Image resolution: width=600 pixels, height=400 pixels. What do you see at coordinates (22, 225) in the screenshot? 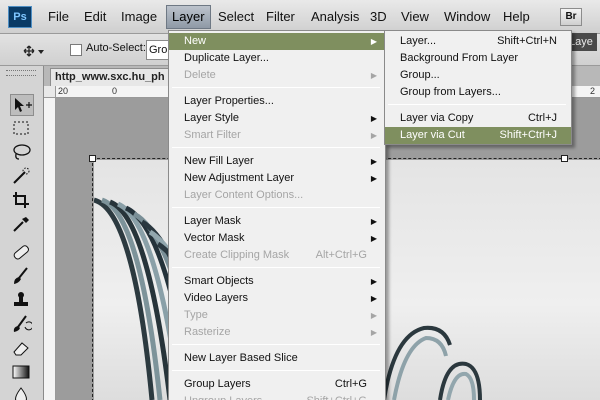
I see `eyedropper-tool-icon` at bounding box center [22, 225].